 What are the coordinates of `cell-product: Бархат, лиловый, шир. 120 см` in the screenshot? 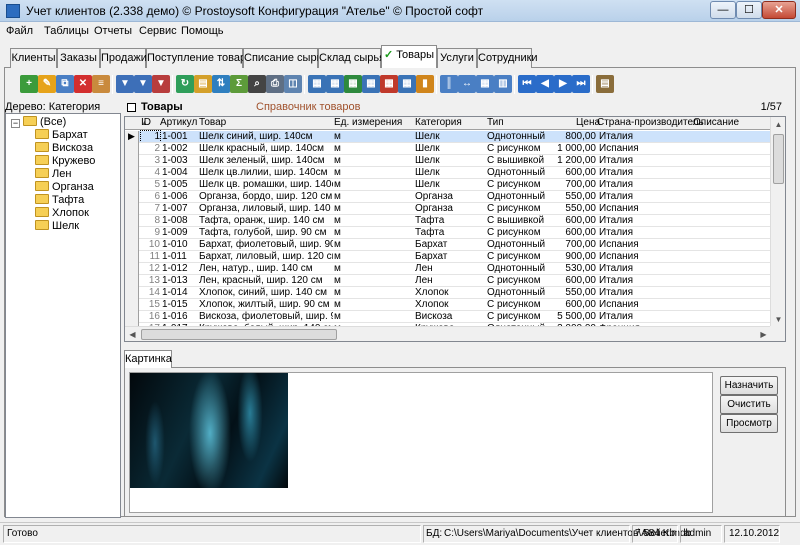 It's located at (266, 256).